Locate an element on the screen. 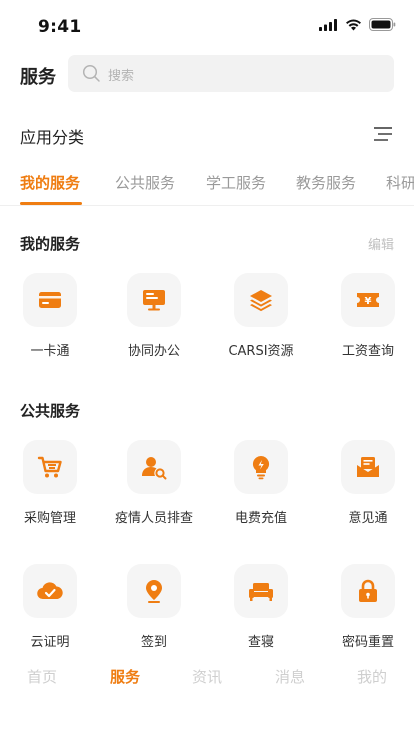 The width and height of the screenshot is (414, 736). service-item-electricity: 电费充值 is located at coordinates (261, 485).